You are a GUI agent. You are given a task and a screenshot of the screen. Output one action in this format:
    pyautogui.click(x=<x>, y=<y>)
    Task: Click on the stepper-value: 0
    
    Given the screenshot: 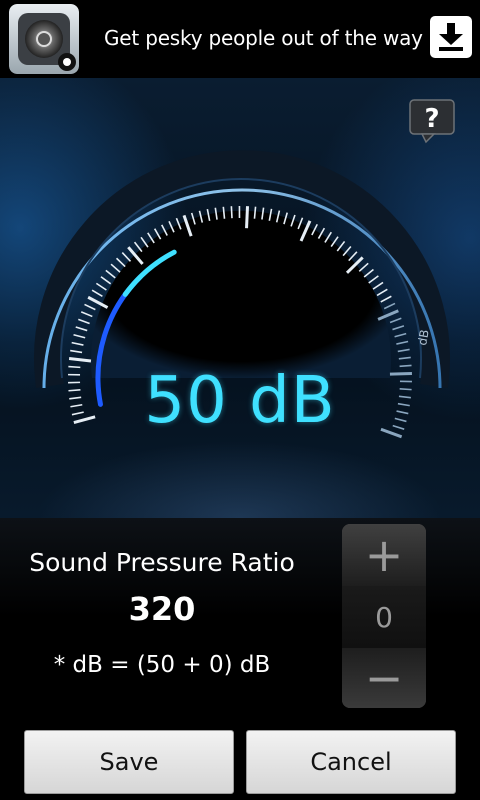 What is the action you would take?
    pyautogui.click(x=384, y=617)
    